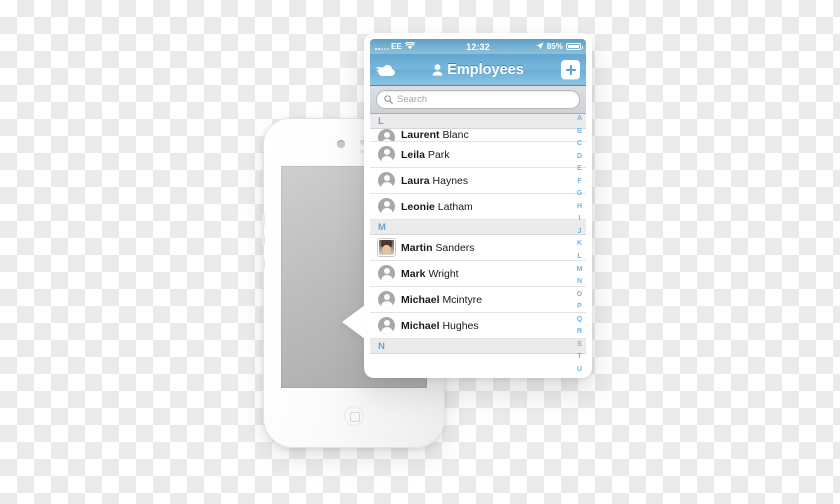  I want to click on contact-name: Michael Hughes, so click(440, 326).